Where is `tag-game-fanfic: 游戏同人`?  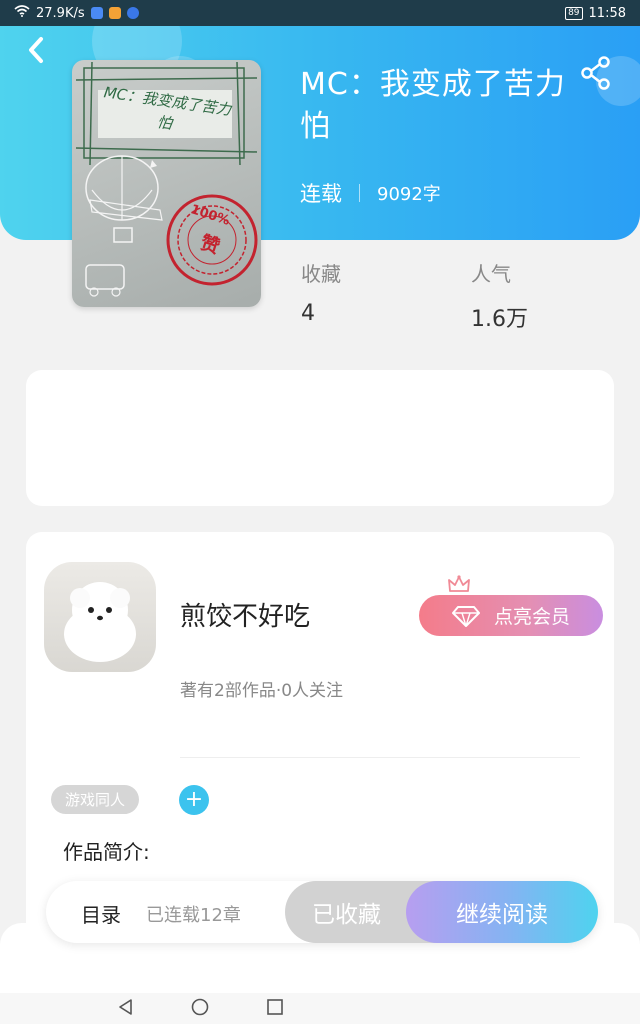
tag-game-fanfic: 游戏同人 is located at coordinates (95, 799).